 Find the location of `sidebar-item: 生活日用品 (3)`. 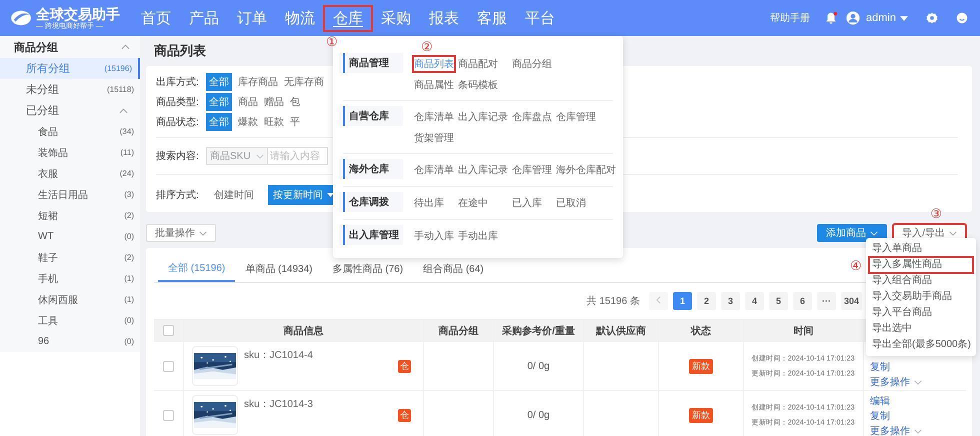

sidebar-item: 生活日用品 (3) is located at coordinates (70, 194).